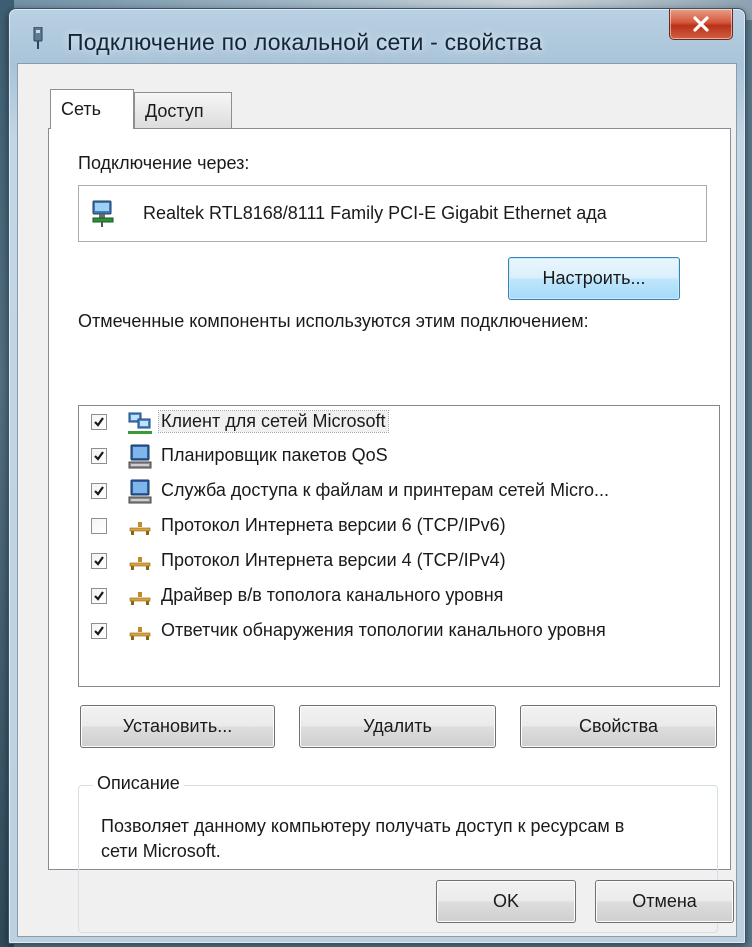 The width and height of the screenshot is (752, 947). Describe the element at coordinates (183, 110) in the screenshot. I see `tab-sharing: Доступ` at that location.